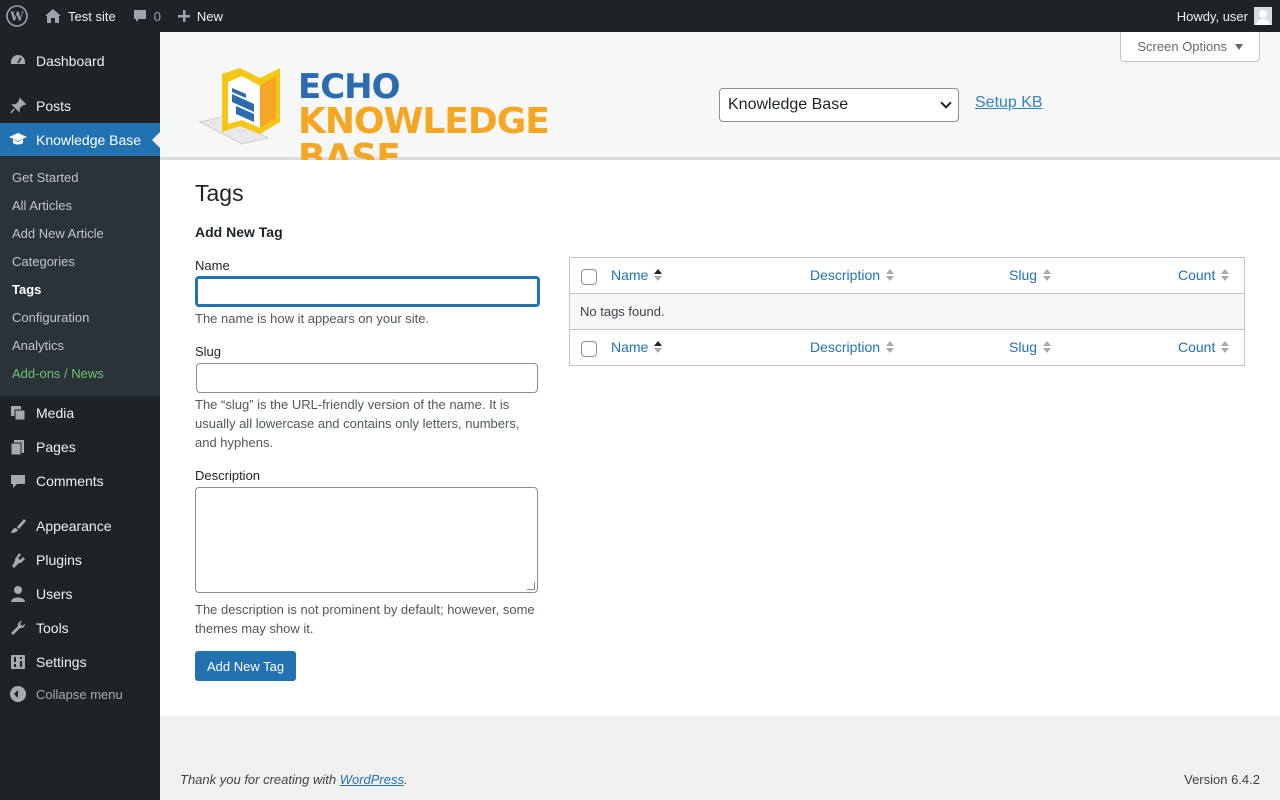  What do you see at coordinates (630, 347) in the screenshot?
I see `column-label: Name` at bounding box center [630, 347].